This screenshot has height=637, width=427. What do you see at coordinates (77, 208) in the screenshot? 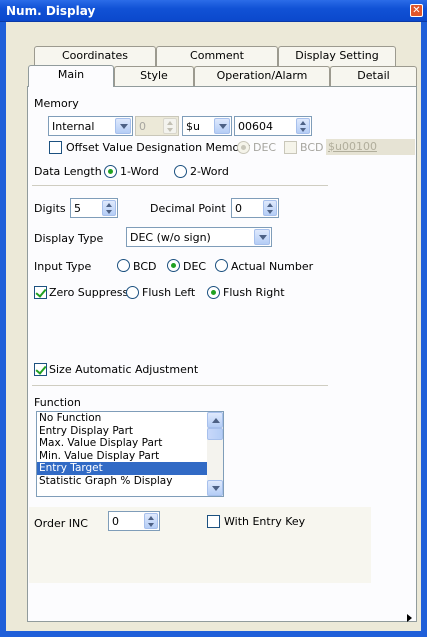
I see `digits-value: 5` at bounding box center [77, 208].